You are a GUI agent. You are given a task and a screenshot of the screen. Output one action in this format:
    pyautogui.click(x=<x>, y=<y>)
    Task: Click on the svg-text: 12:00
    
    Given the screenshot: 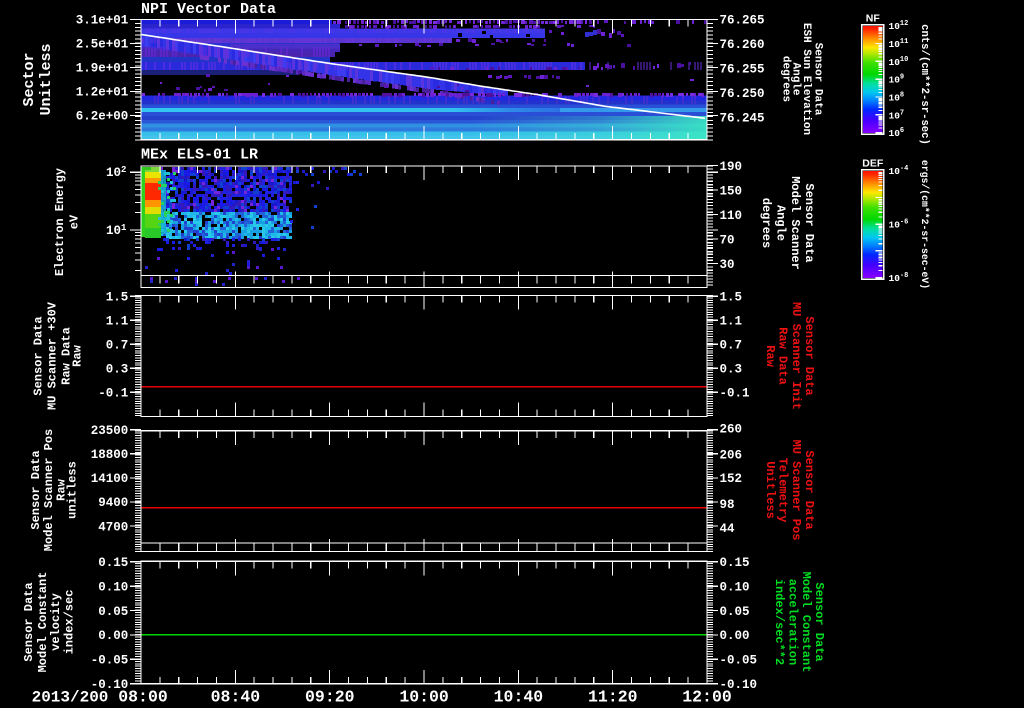 What is the action you would take?
    pyautogui.click(x=707, y=697)
    